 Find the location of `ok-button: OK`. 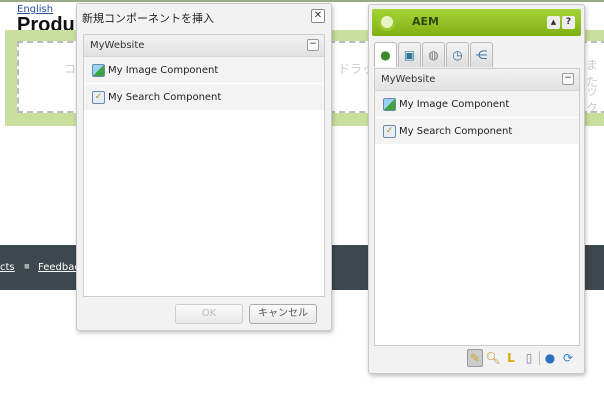

ok-button: OK is located at coordinates (209, 314).